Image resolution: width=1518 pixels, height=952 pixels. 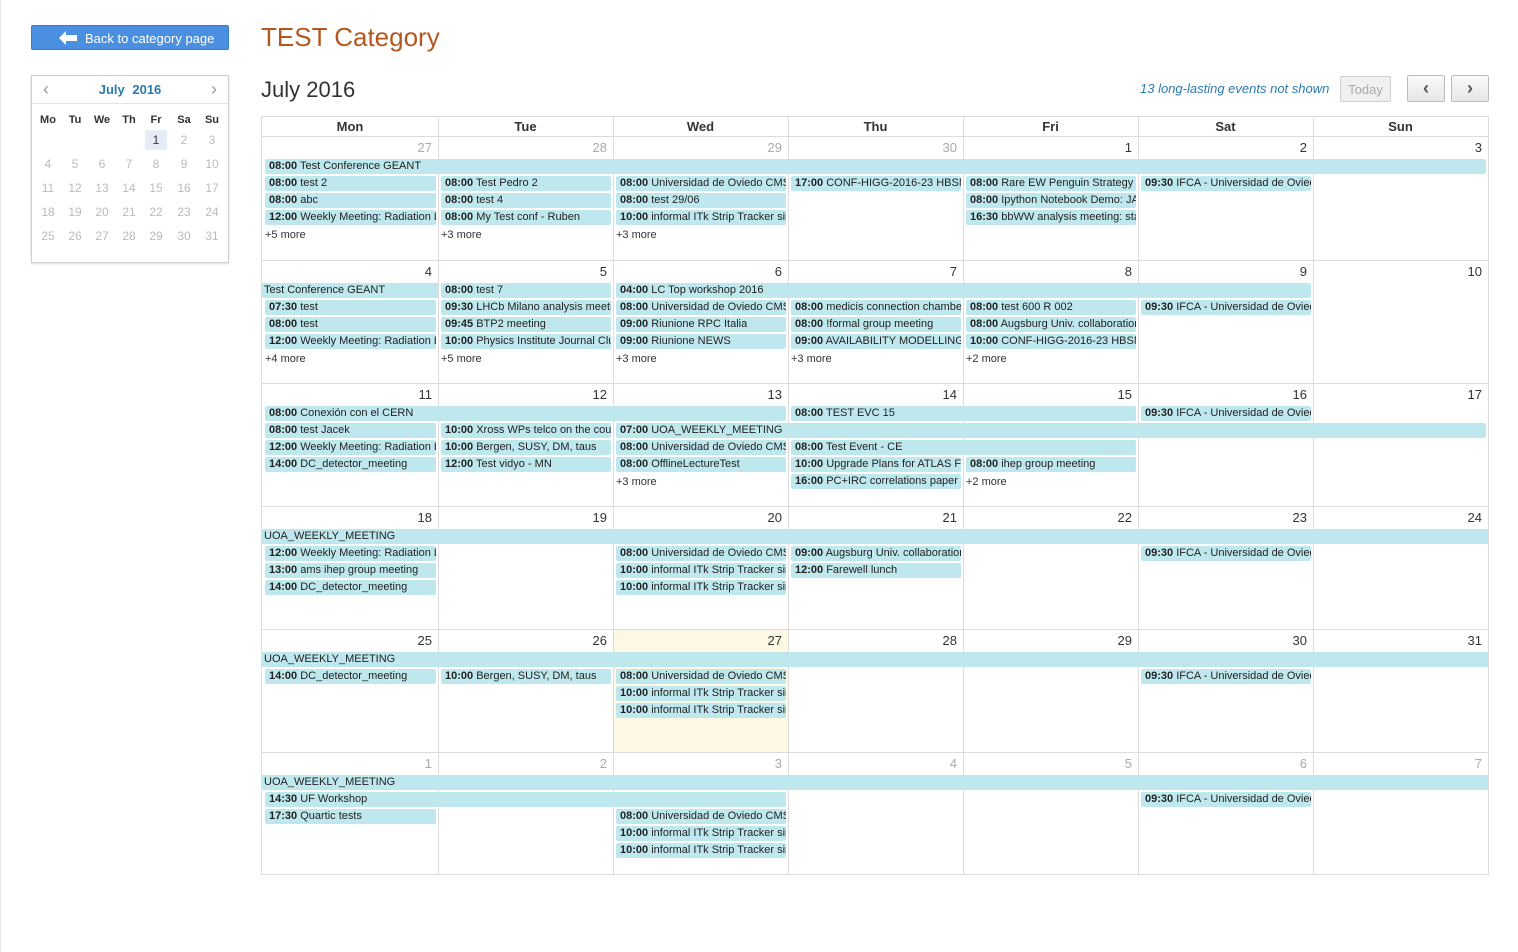 I want to click on calendar-event: 08:00 Conexión con el CERN, so click(x=525, y=413).